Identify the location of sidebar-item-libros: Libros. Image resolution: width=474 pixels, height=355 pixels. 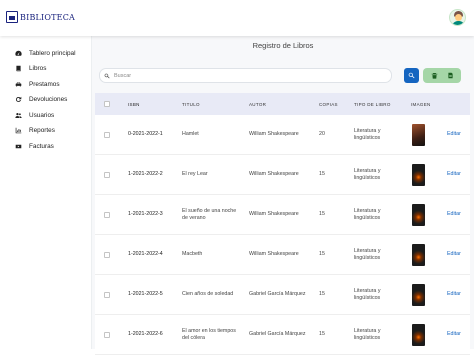
(30, 68).